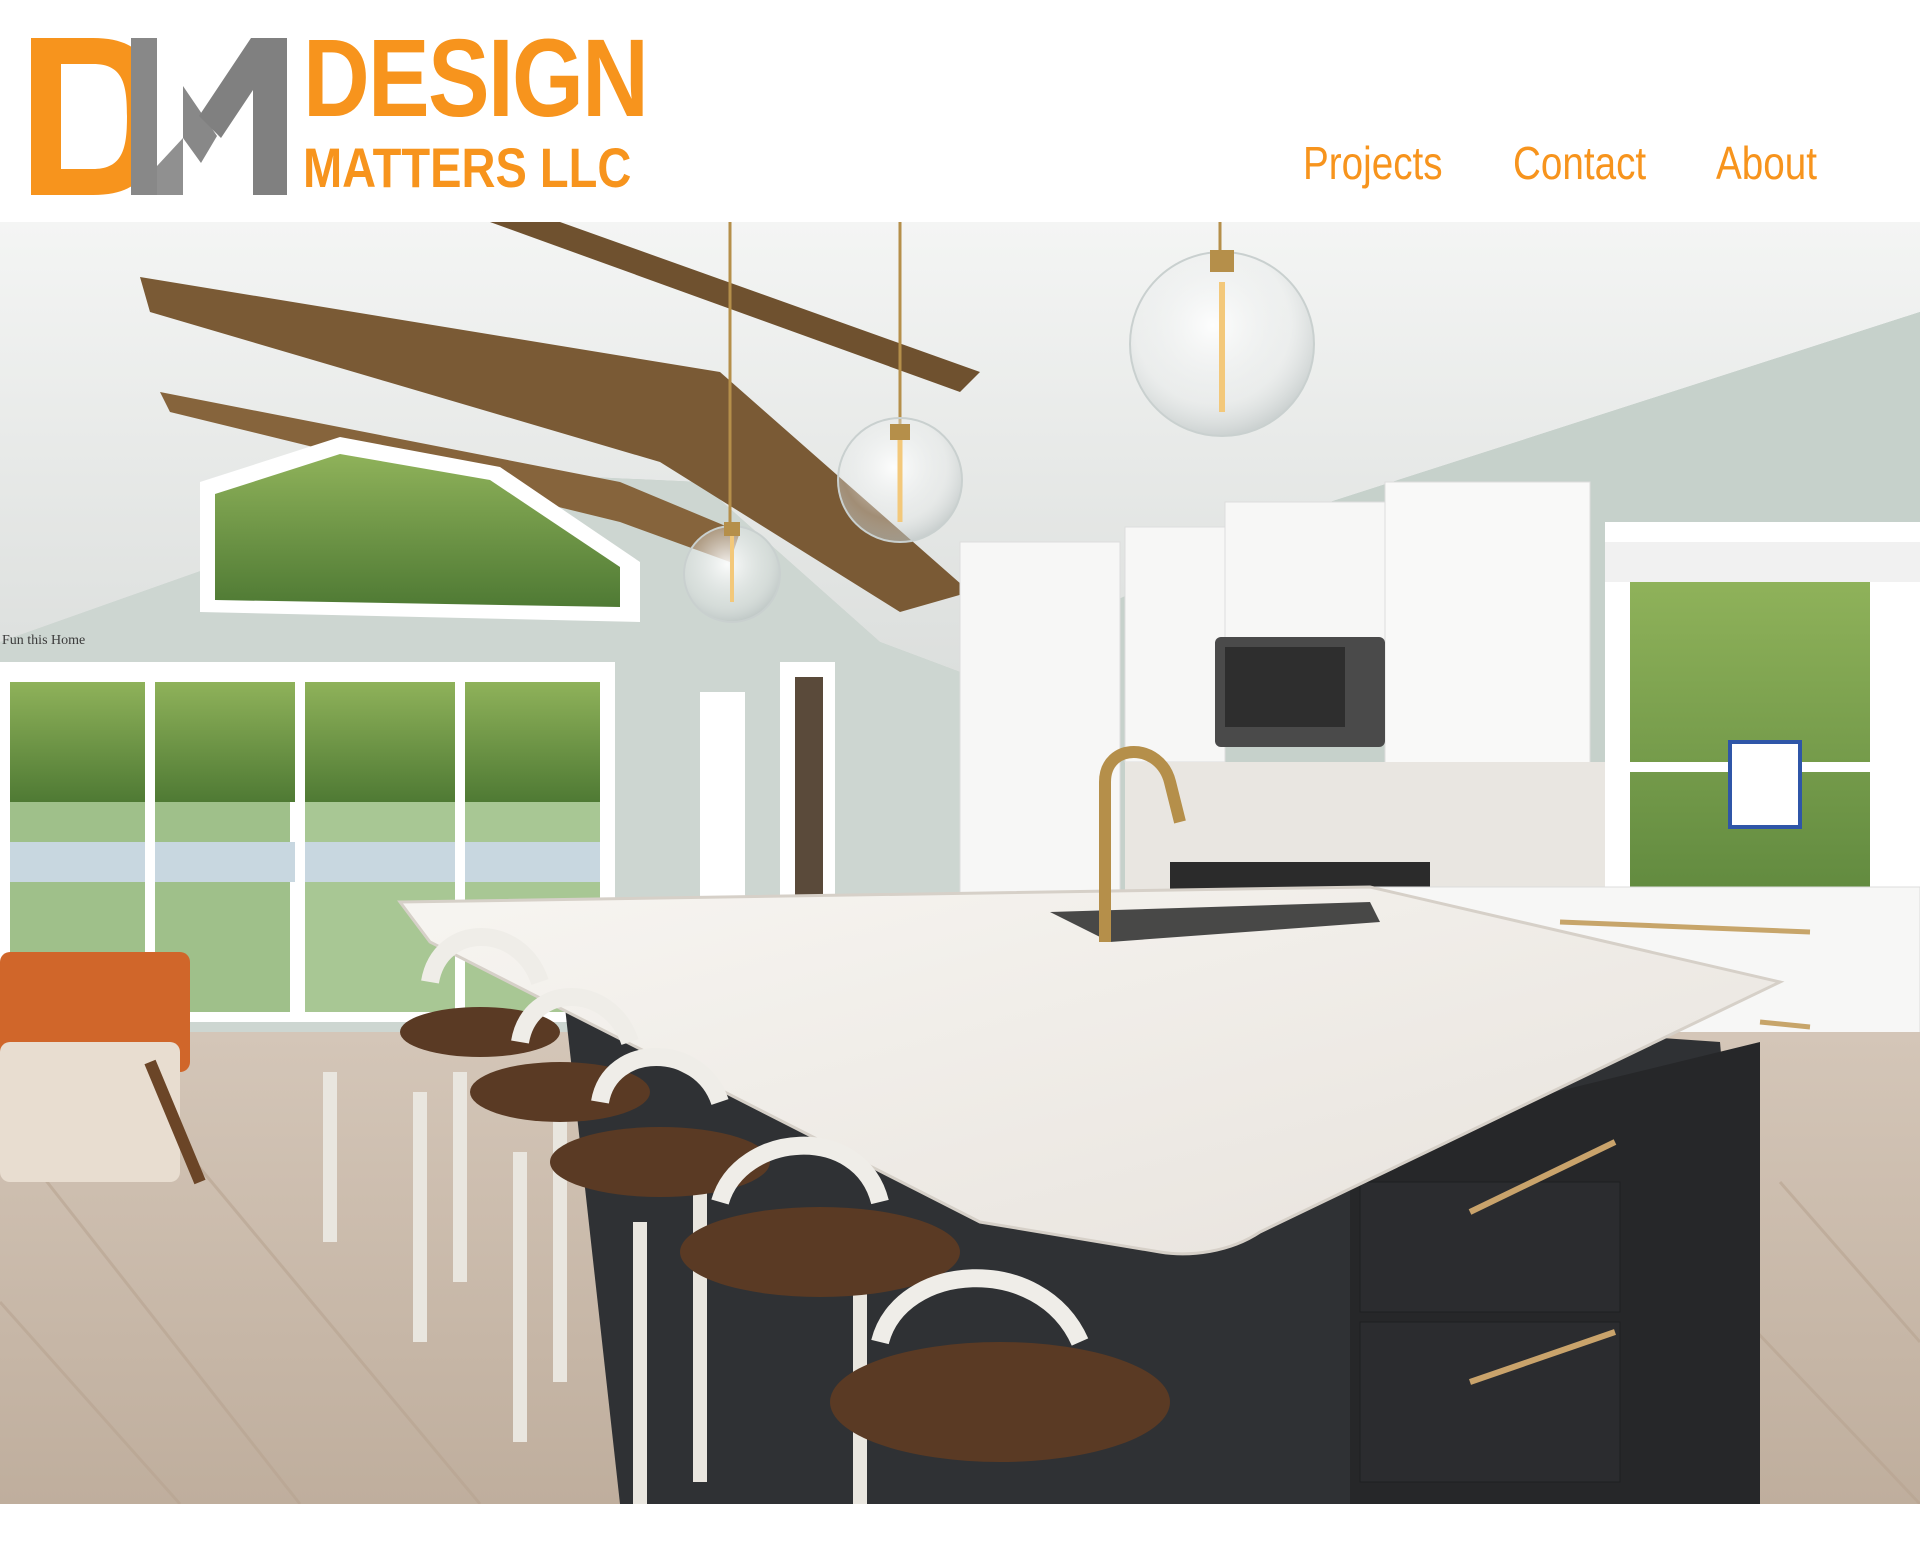  Describe the element at coordinates (159, 116) in the screenshot. I see `dm-logo-icon` at that location.